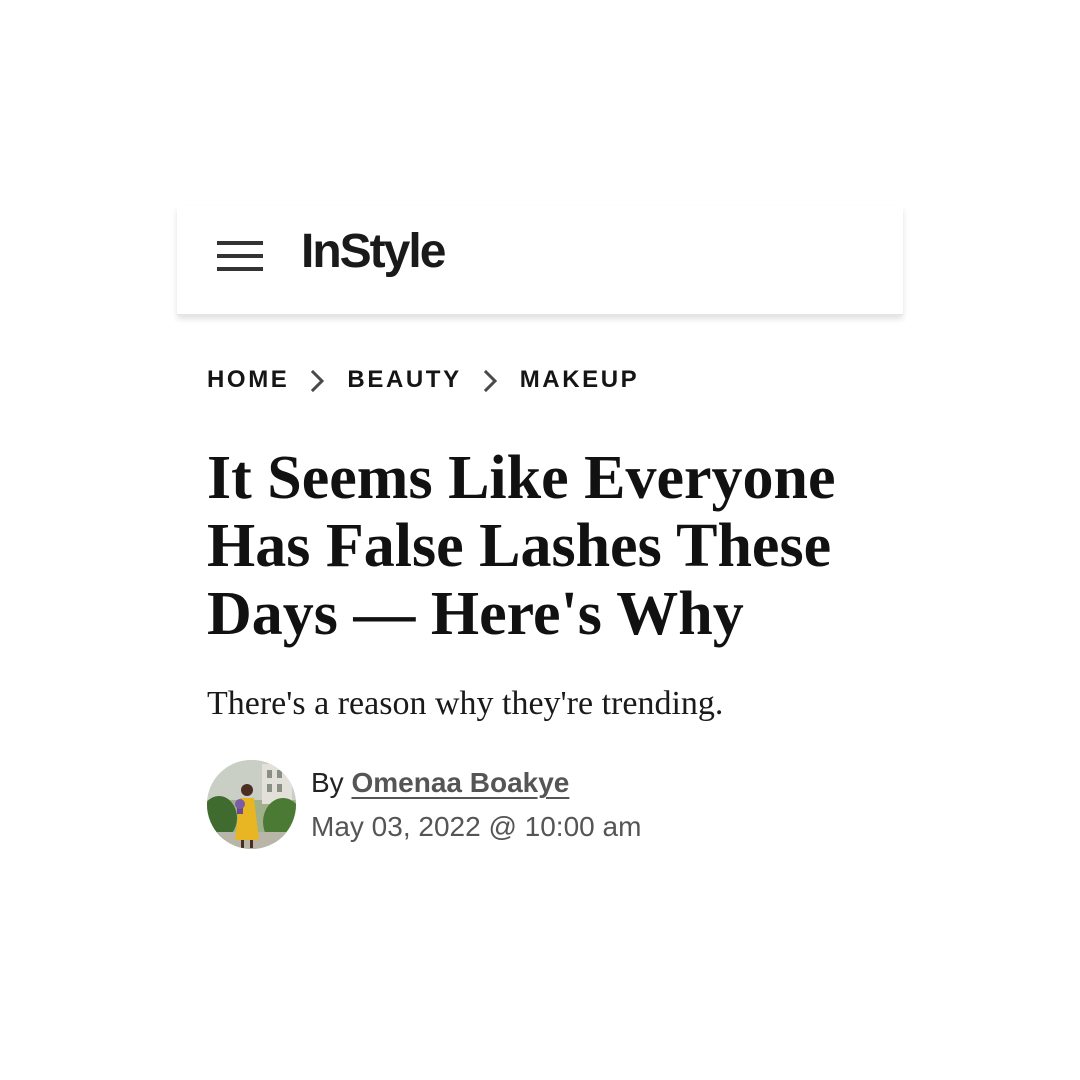  I want to click on author-link: Omenaa Boakye, so click(460, 782).